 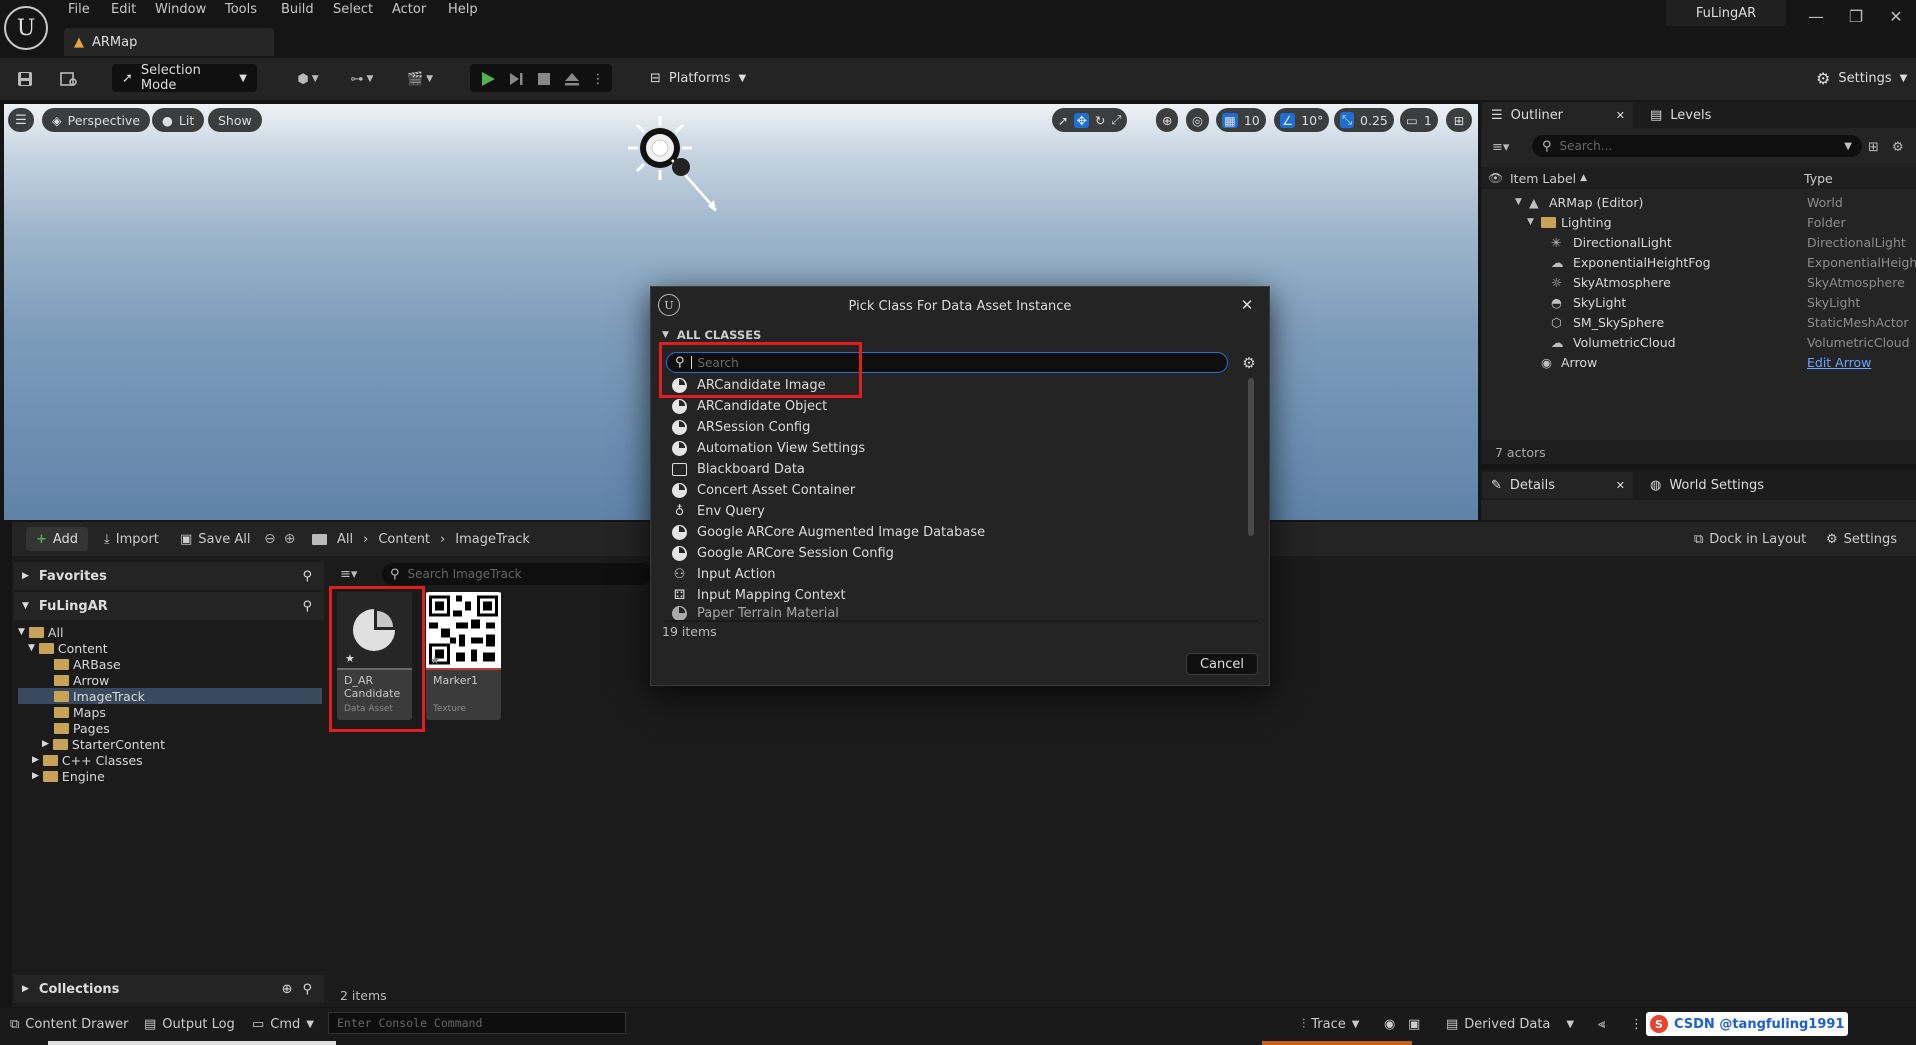 I want to click on tab-outliner: ☰ Outliner ✕, so click(x=1558, y=115).